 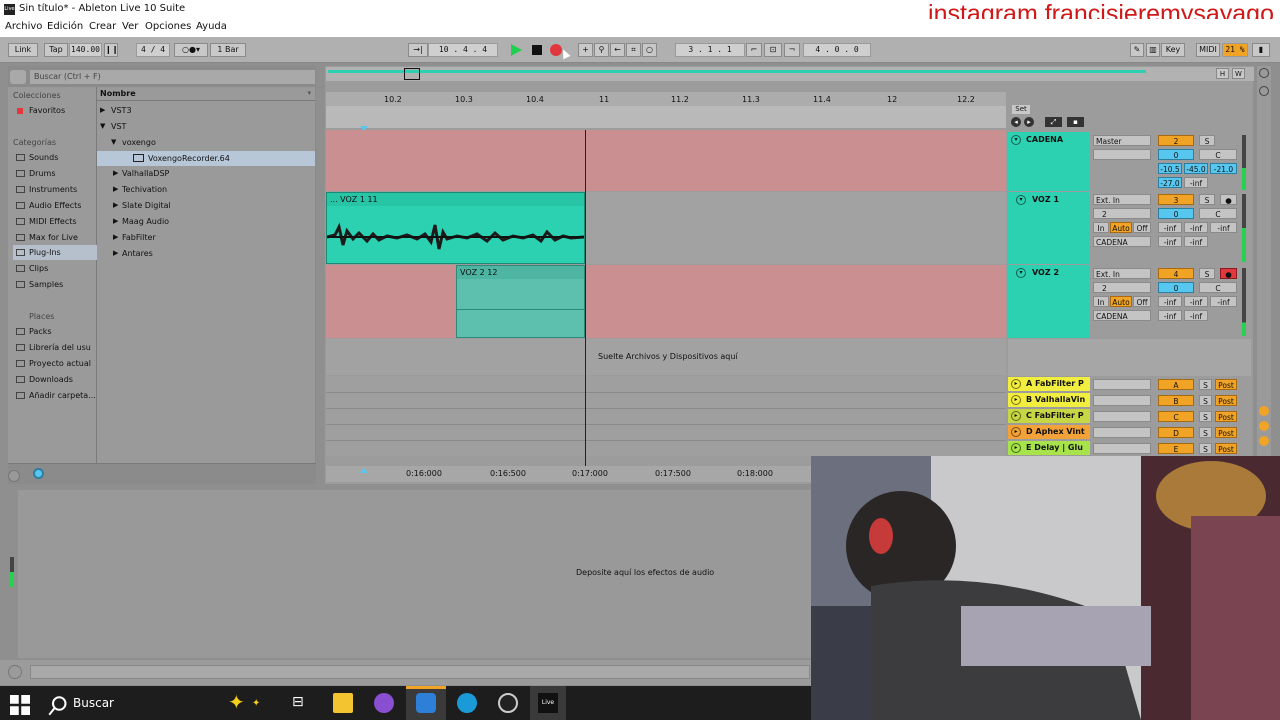 What do you see at coordinates (85, 50) in the screenshot?
I see `tempo-field: 140.00` at bounding box center [85, 50].